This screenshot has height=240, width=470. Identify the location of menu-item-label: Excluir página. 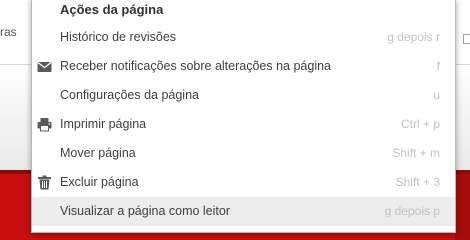
(99, 182).